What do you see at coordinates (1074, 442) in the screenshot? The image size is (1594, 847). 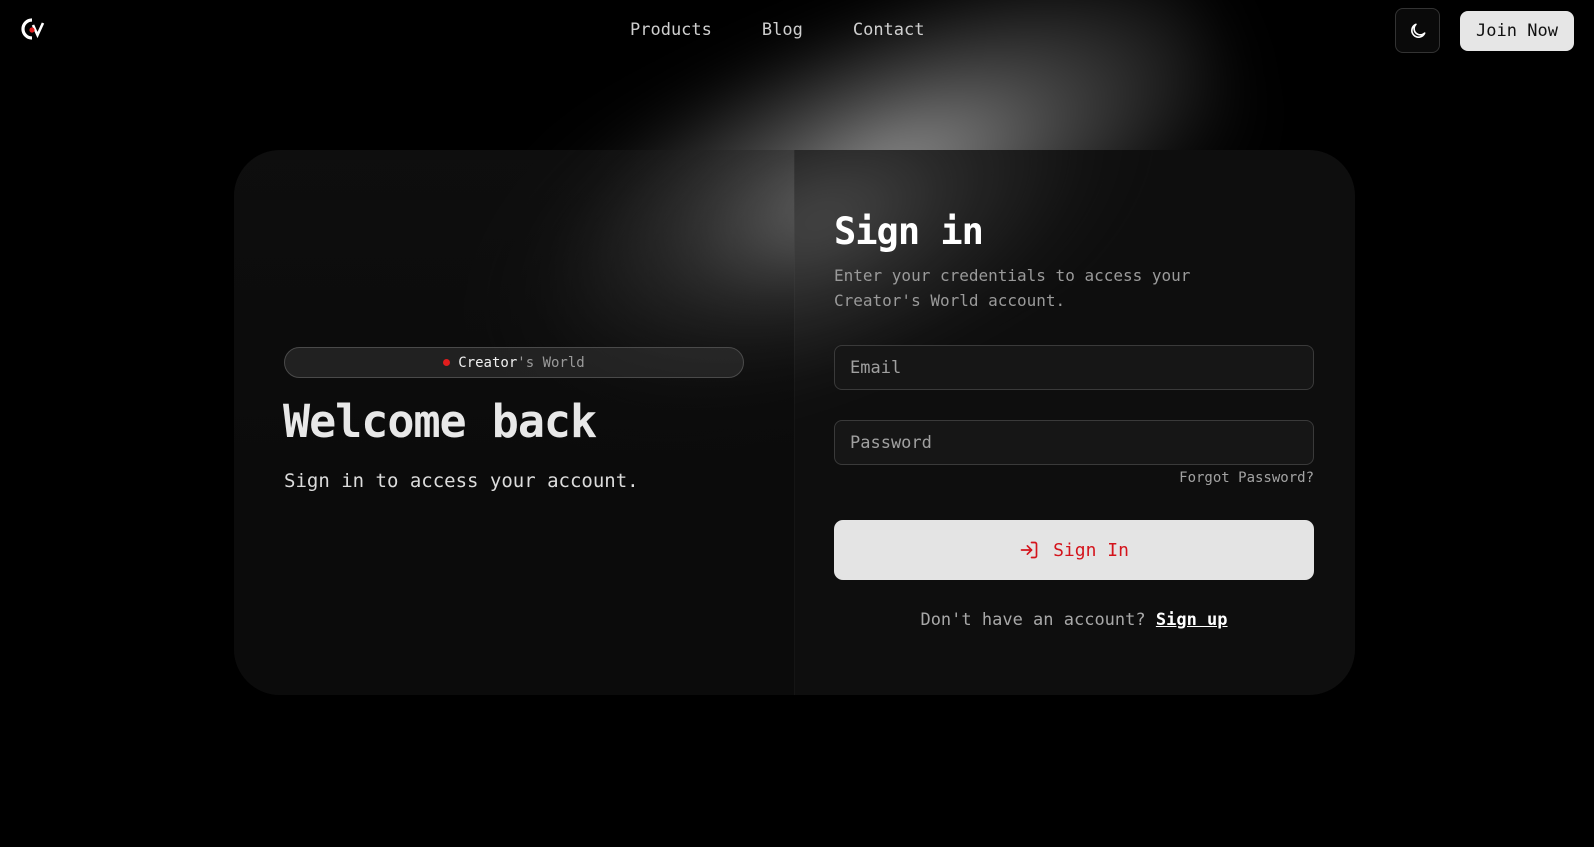 I see `password-input` at bounding box center [1074, 442].